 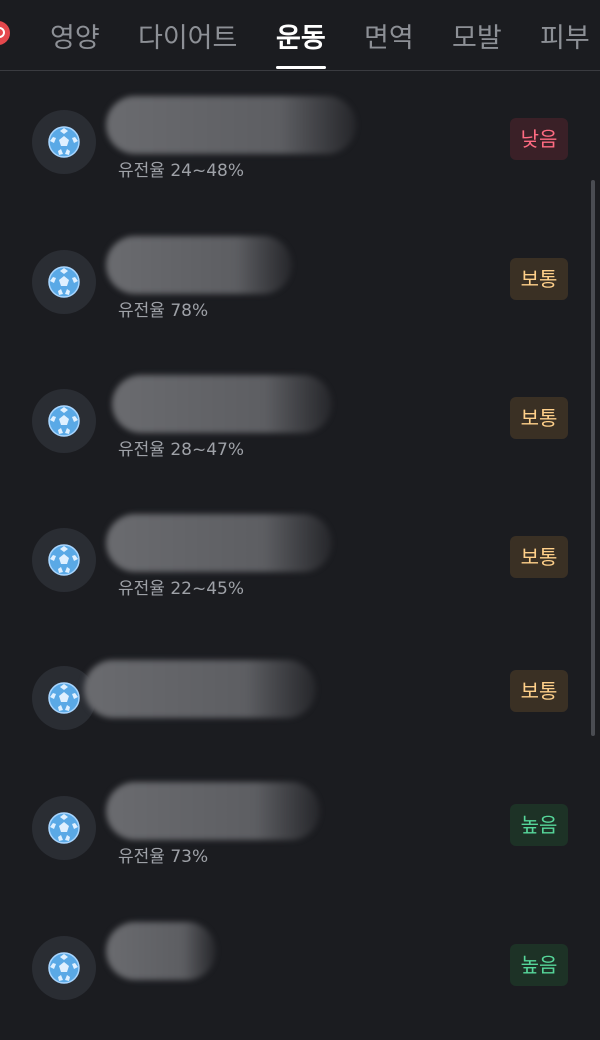 I want to click on list-item: 유전율 24~48% 낮음, so click(x=300, y=154).